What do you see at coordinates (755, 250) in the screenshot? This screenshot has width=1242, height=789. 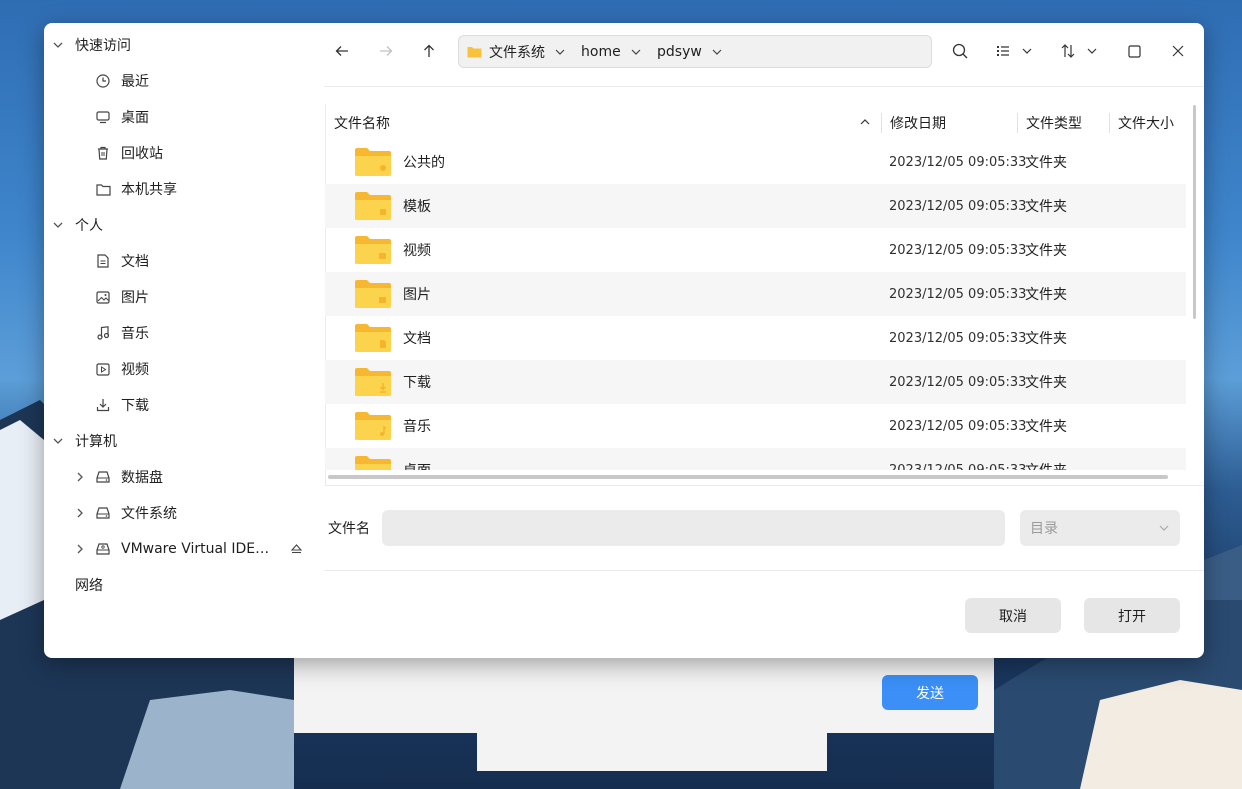 I see `table-row: 视频 2023/12/05 09:05:33 文件夹` at bounding box center [755, 250].